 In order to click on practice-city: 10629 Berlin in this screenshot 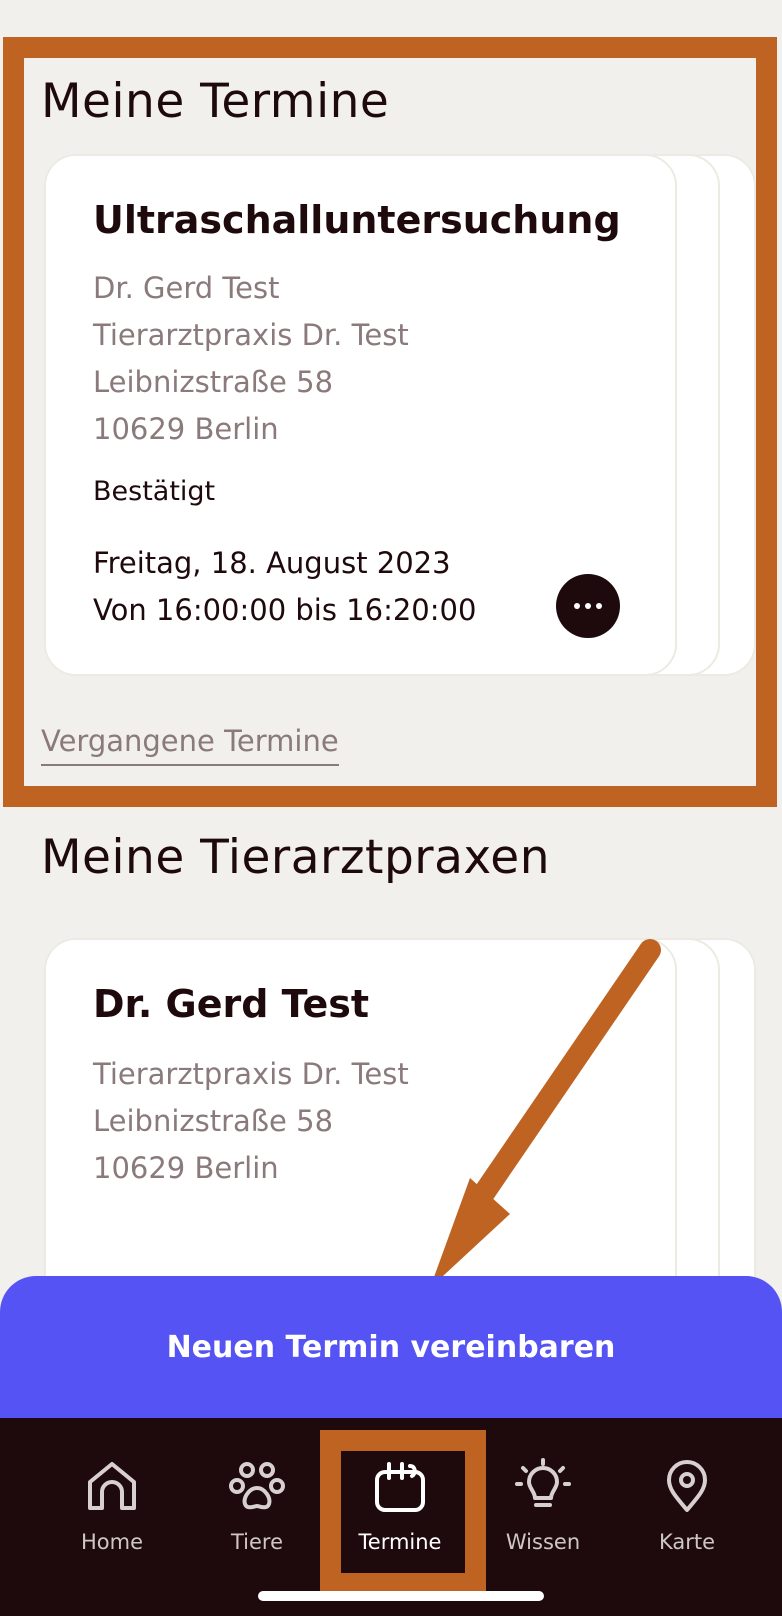, I will do `click(186, 1168)`.